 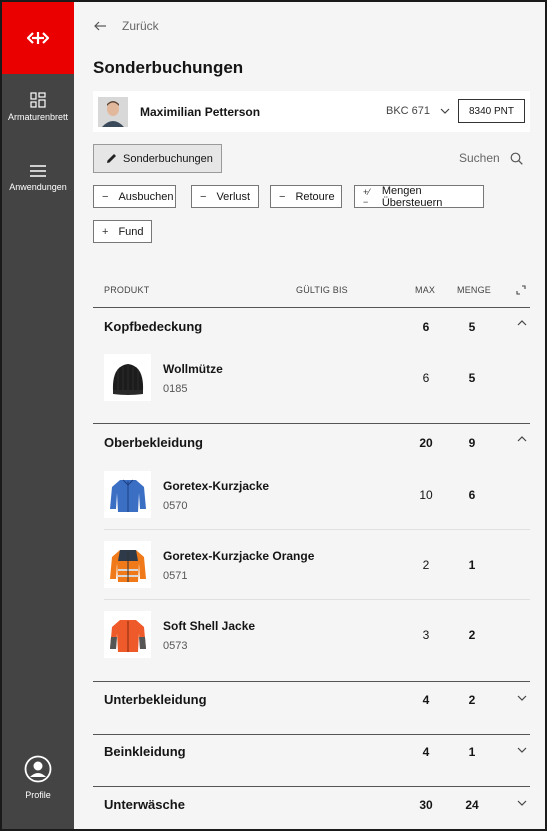 I want to click on blue-jacket-image, so click(x=127, y=494).